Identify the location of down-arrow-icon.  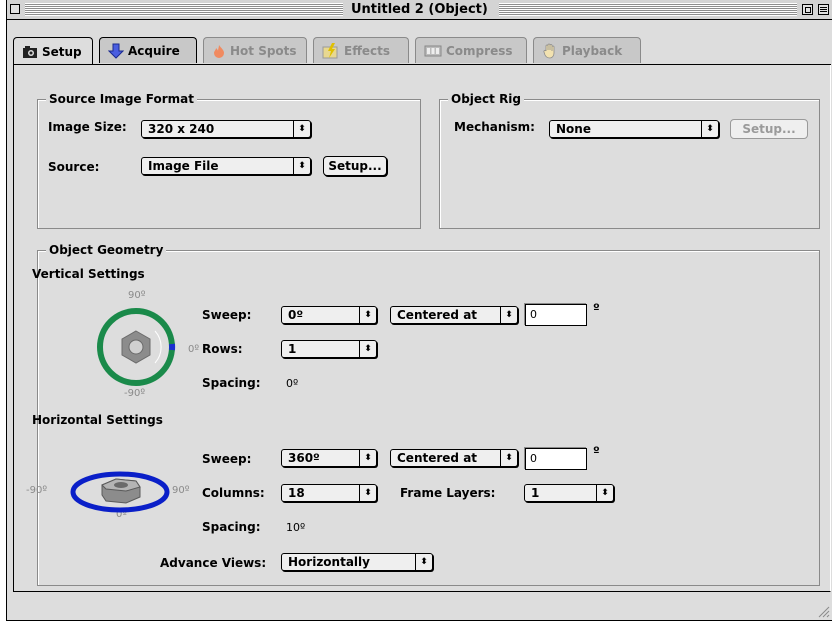
(116, 51).